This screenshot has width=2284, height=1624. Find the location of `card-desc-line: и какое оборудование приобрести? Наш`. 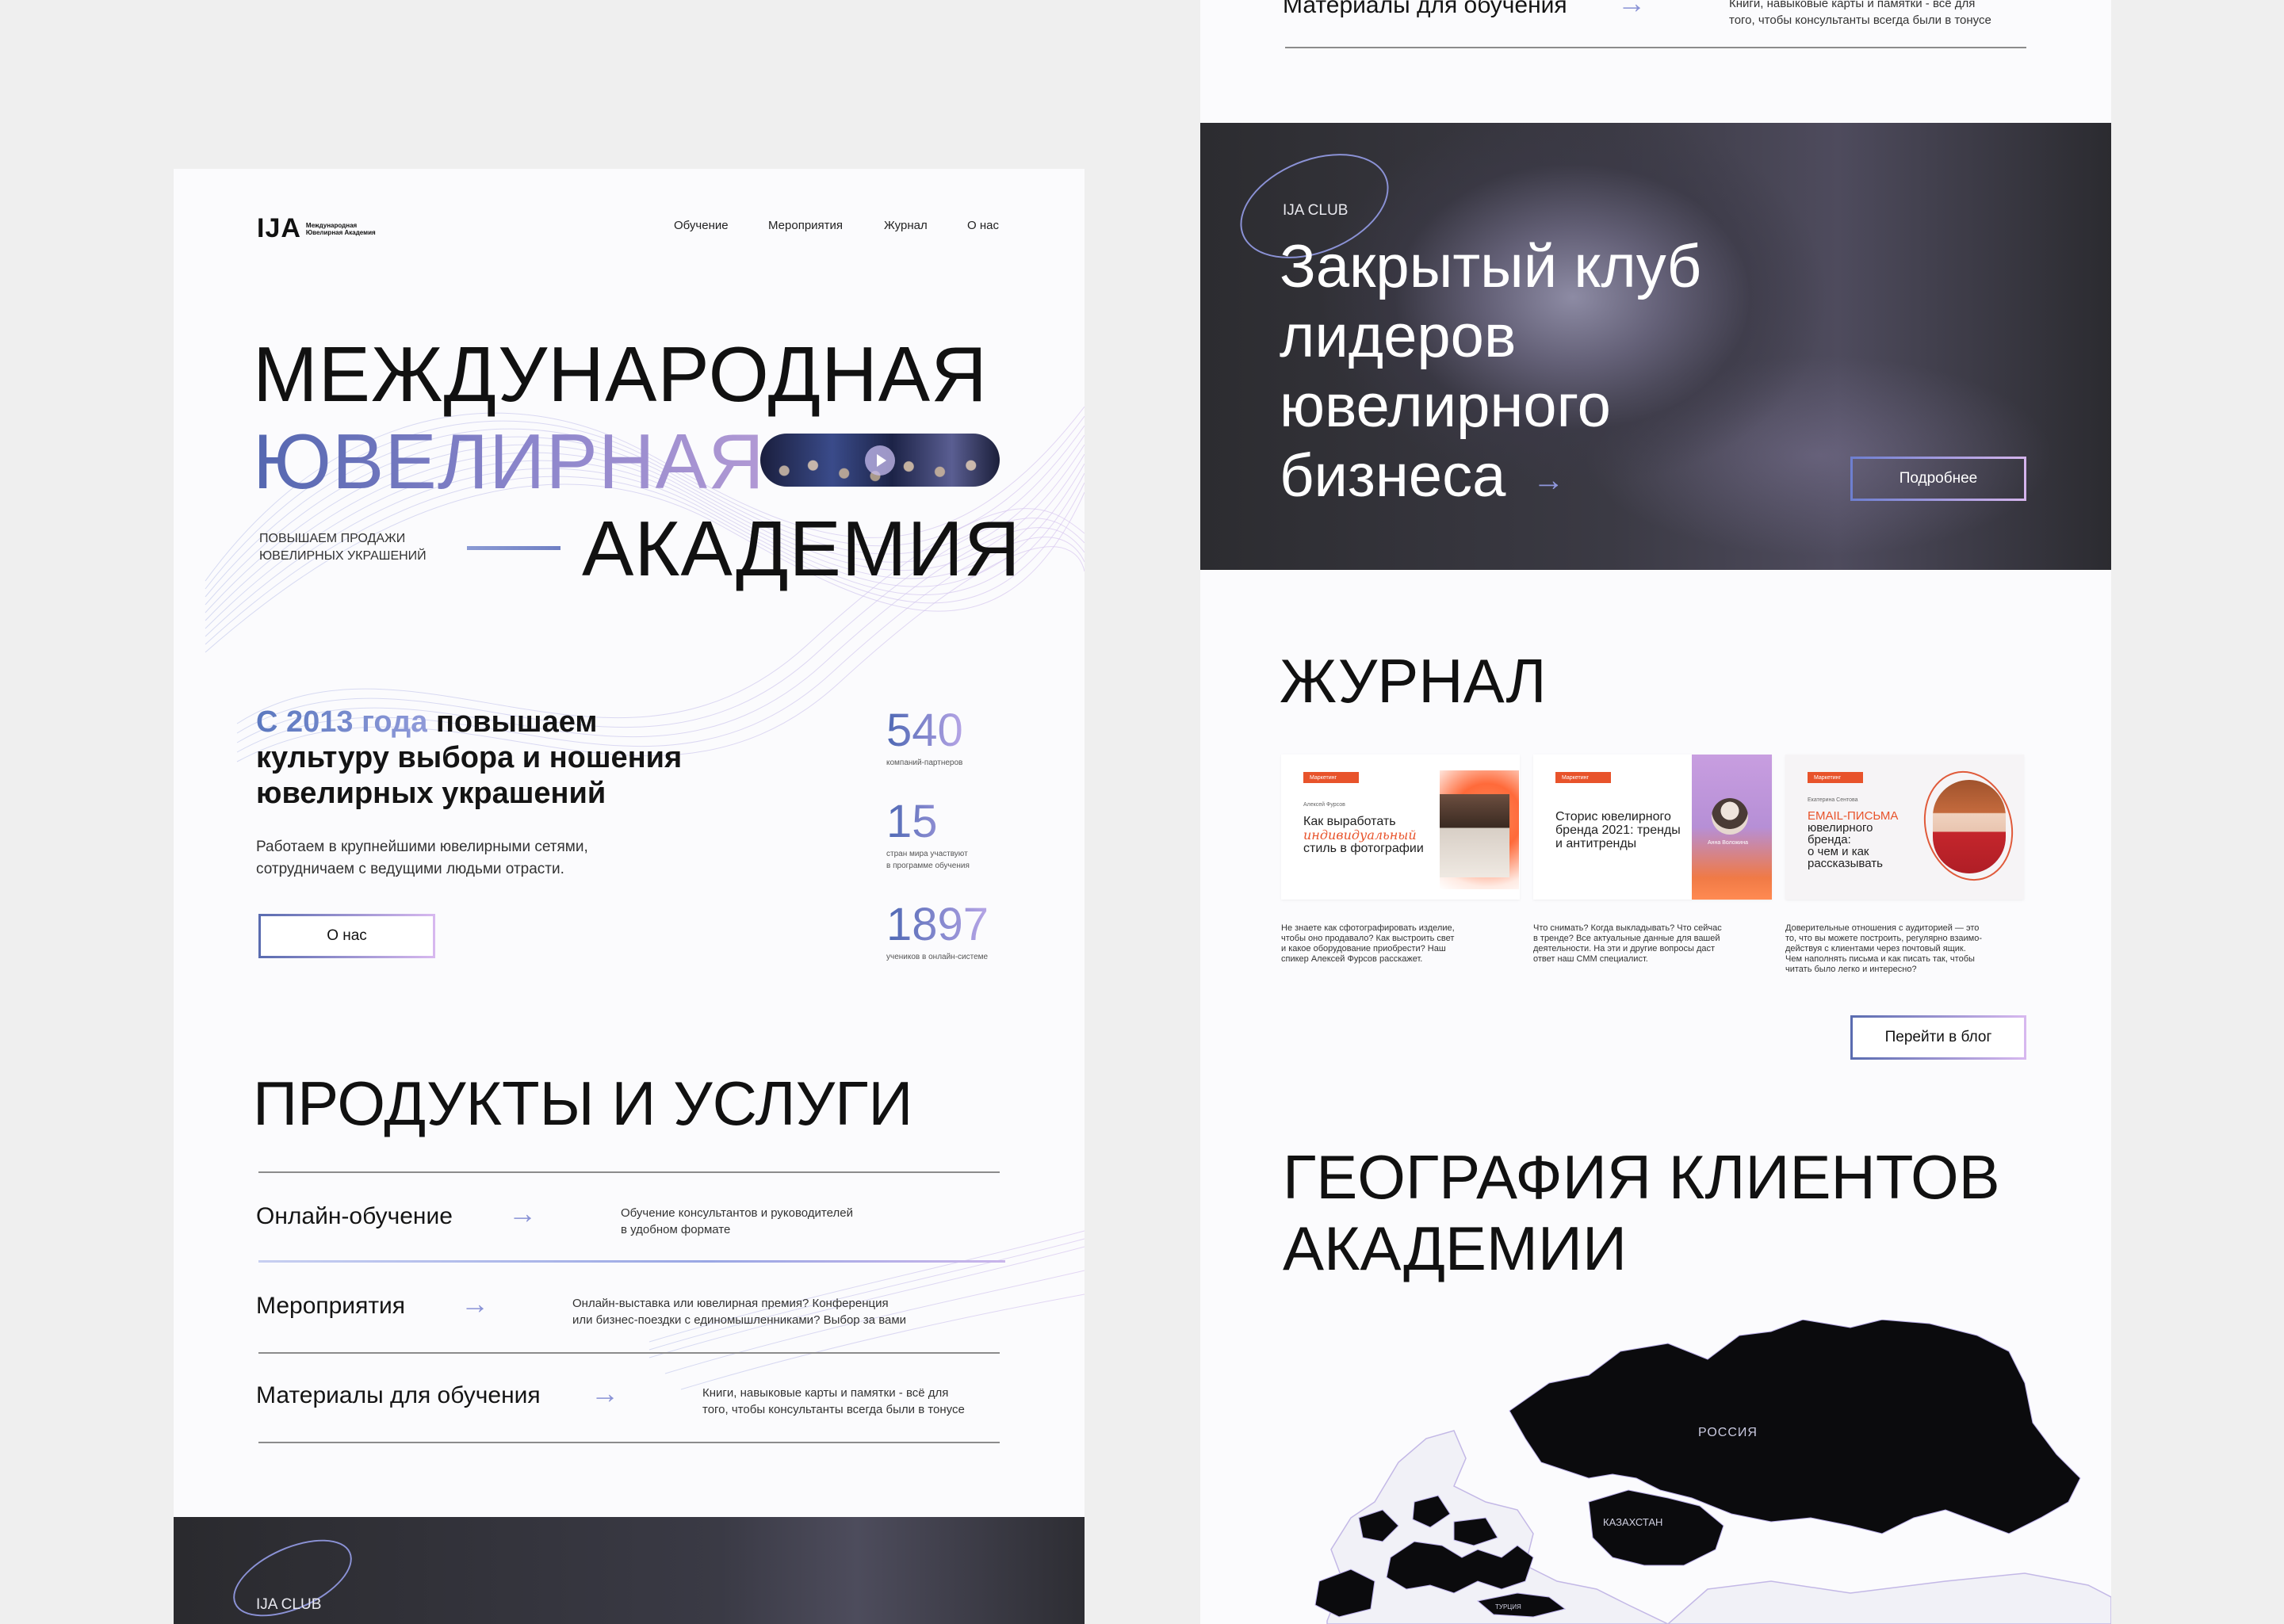

card-desc-line: и какое оборудование приобрести? Наш is located at coordinates (1363, 948).